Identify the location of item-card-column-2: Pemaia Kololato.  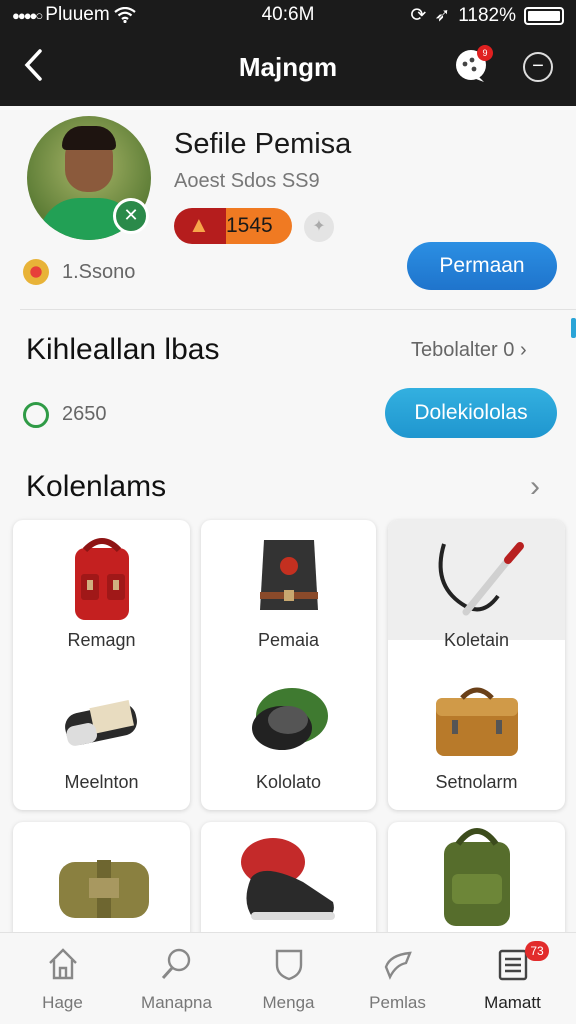
(288, 665).